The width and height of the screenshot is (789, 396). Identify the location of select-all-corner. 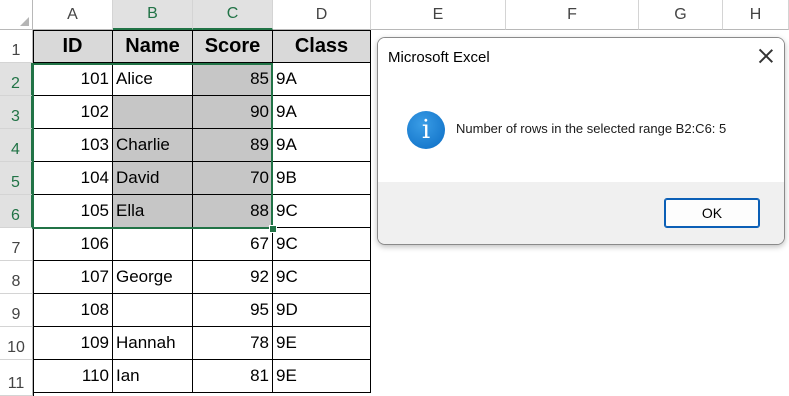
(16, 15).